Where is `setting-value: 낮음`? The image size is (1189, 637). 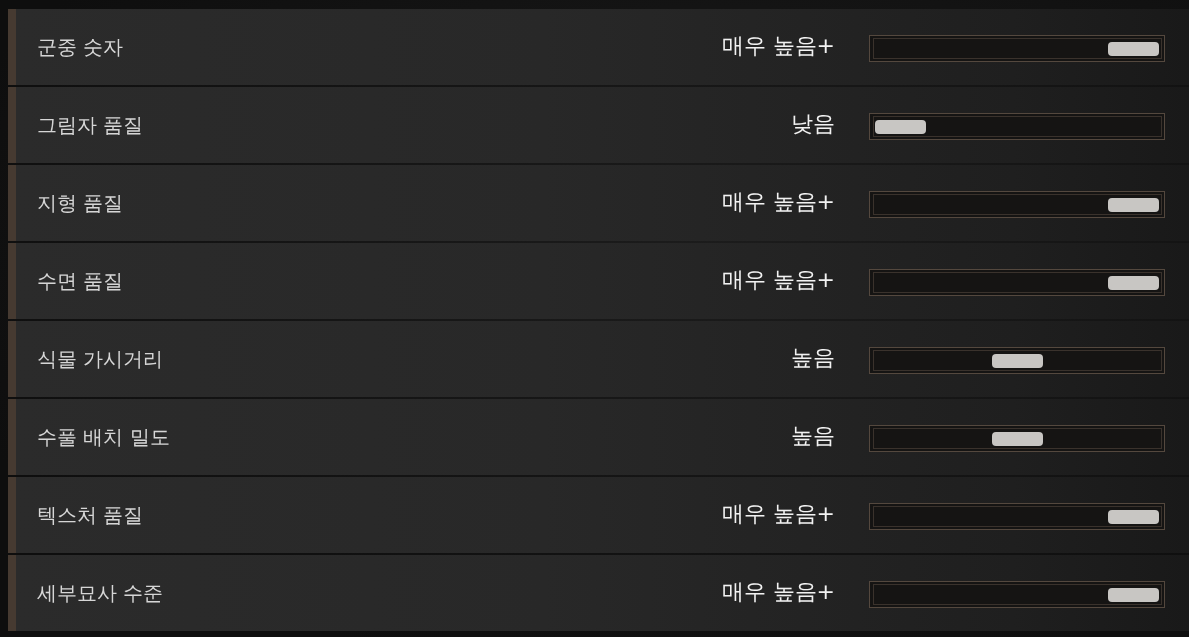 setting-value: 낮음 is located at coordinates (813, 123).